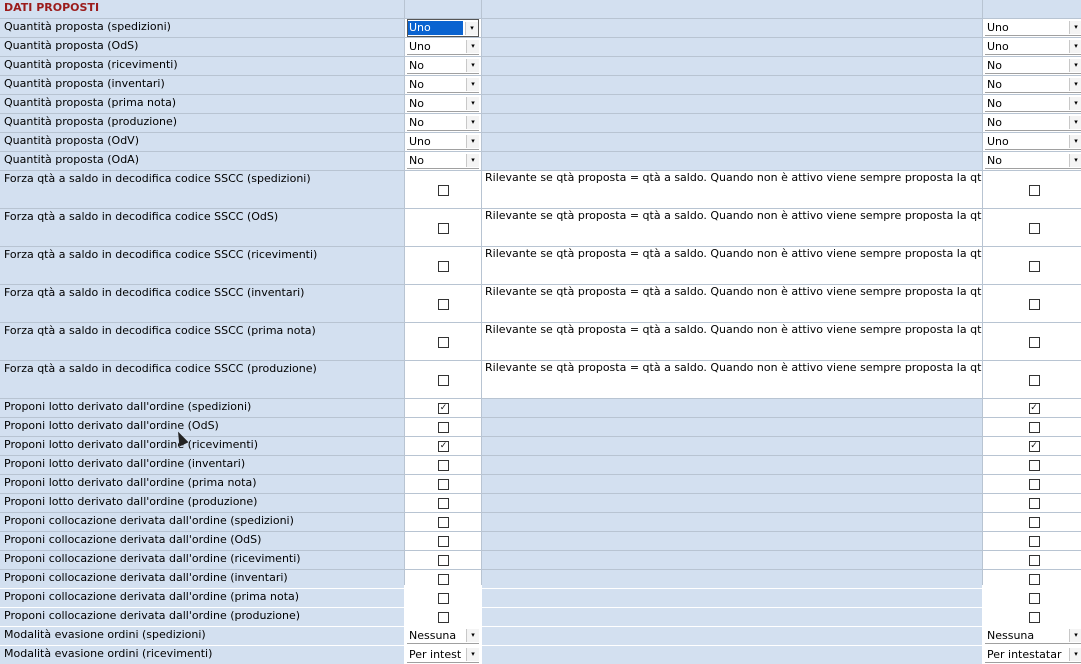 This screenshot has width=1081, height=664. What do you see at coordinates (435, 654) in the screenshot?
I see `dropdown-value: Per intest` at bounding box center [435, 654].